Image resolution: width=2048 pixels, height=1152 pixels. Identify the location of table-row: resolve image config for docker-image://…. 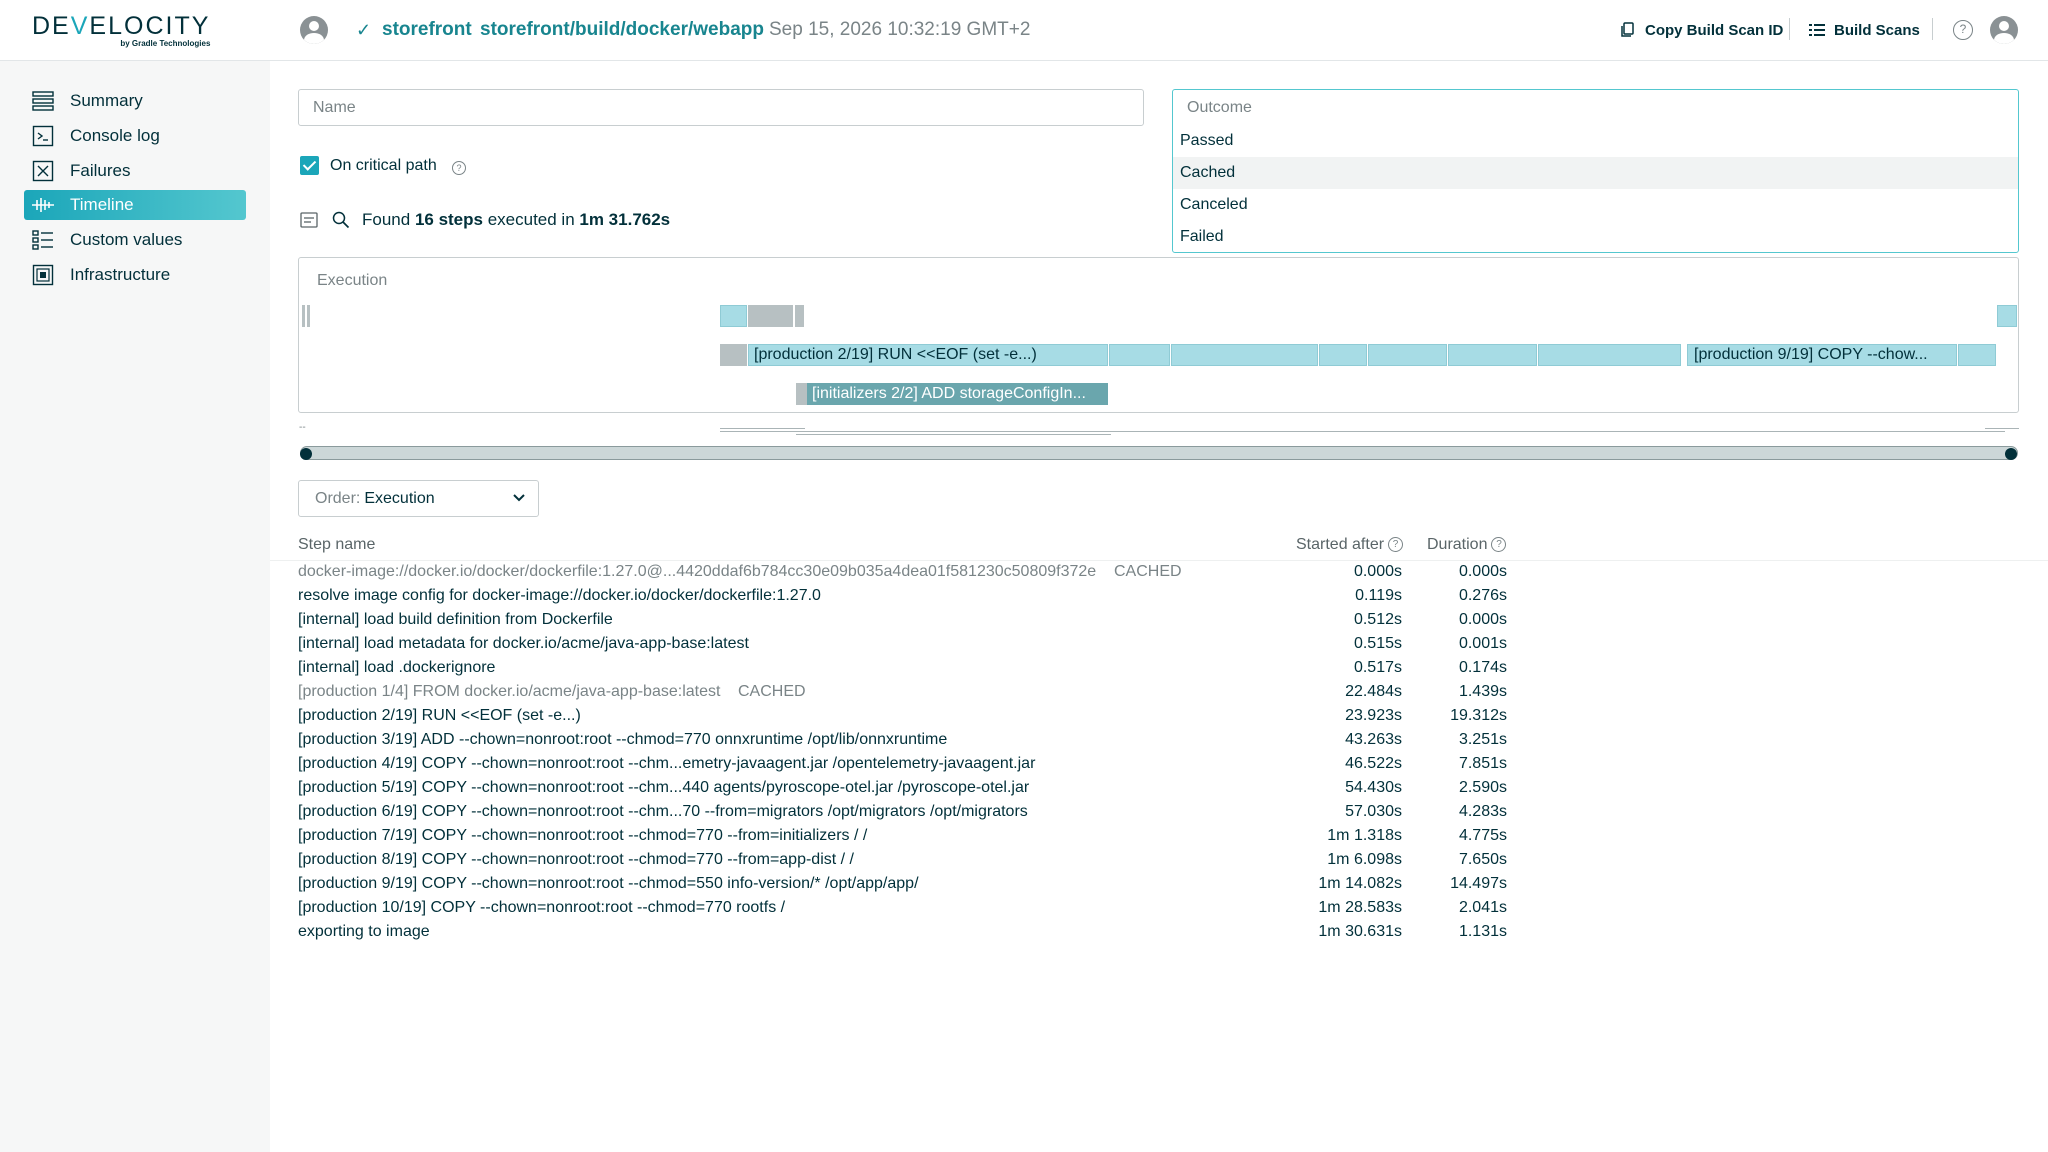
(908, 599).